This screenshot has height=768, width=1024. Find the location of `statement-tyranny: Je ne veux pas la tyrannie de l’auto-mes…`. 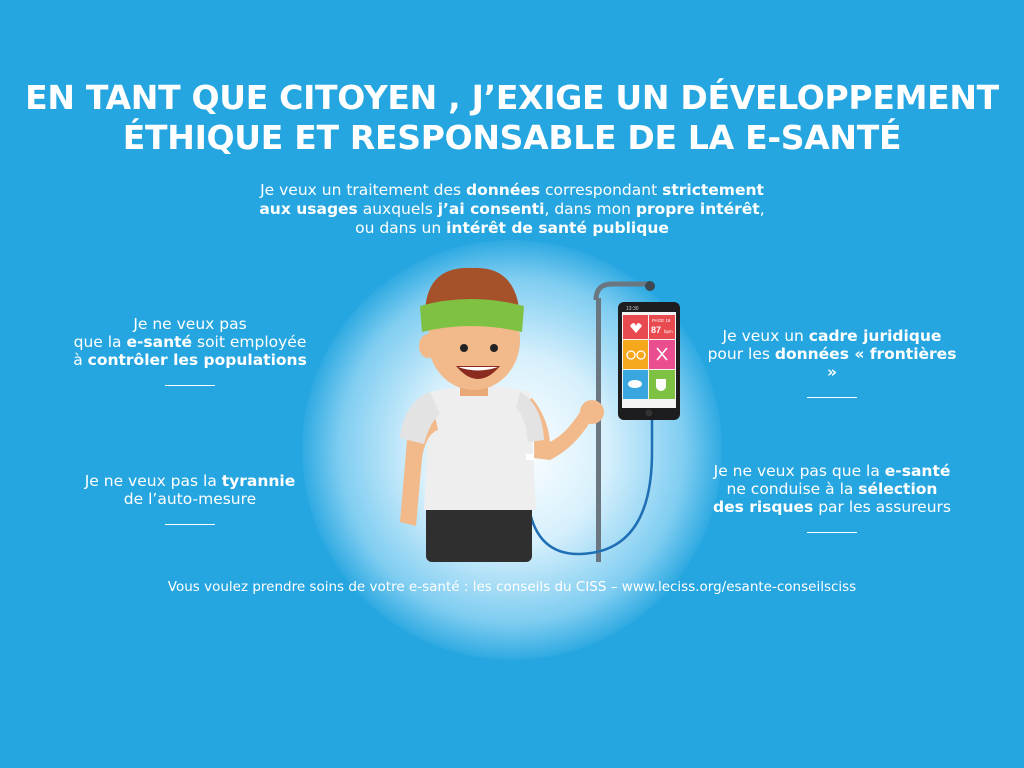

statement-tyranny: Je ne veux pas la tyrannie de l’auto-mes… is located at coordinates (190, 498).